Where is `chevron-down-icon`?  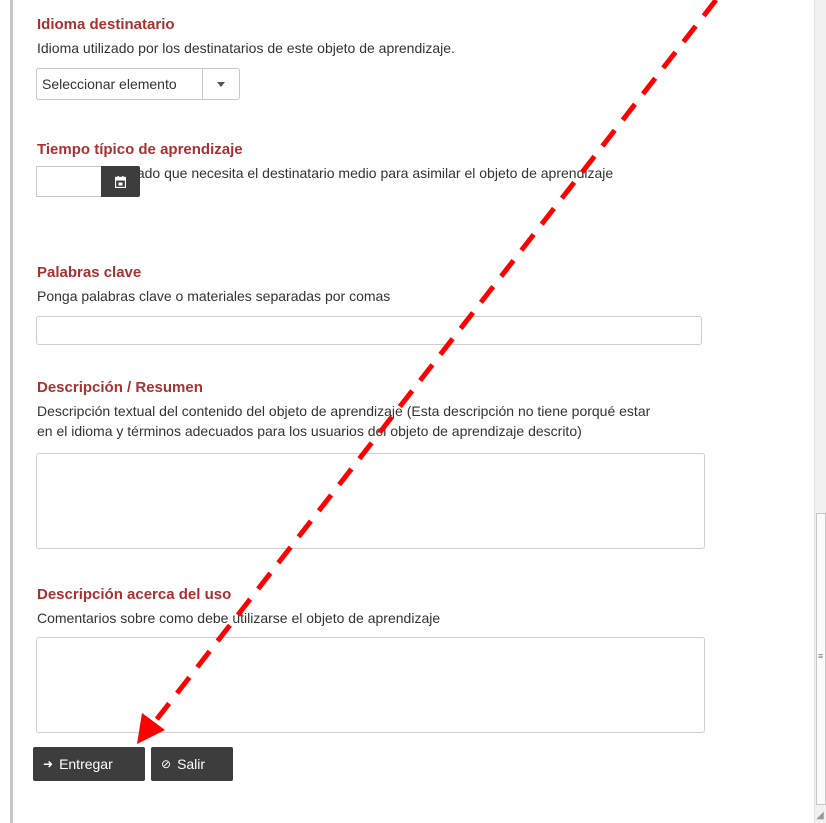 chevron-down-icon is located at coordinates (221, 84).